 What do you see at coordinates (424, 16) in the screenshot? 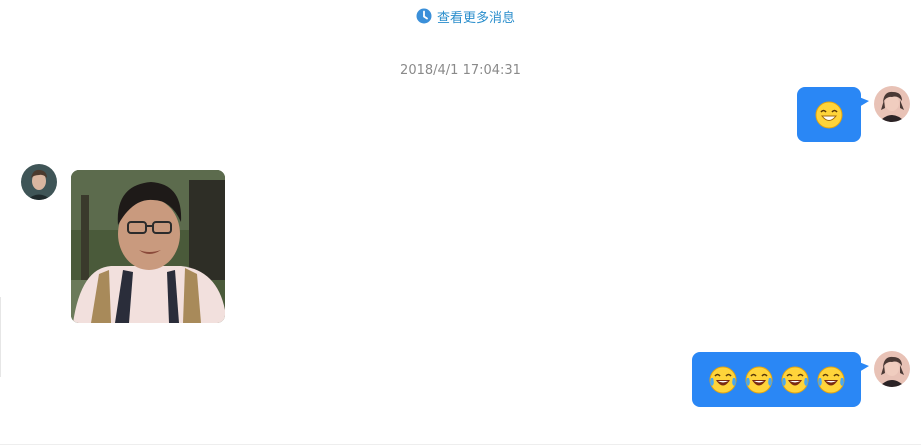
I see `clock-icon` at bounding box center [424, 16].